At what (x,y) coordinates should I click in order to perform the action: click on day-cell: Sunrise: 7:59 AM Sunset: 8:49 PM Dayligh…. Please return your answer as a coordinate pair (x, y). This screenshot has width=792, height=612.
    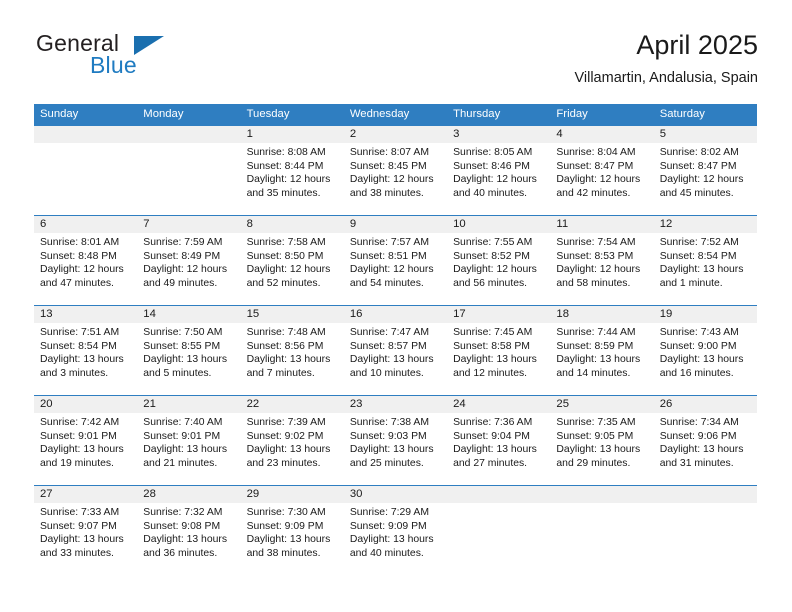
    Looking at the image, I should click on (188, 270).